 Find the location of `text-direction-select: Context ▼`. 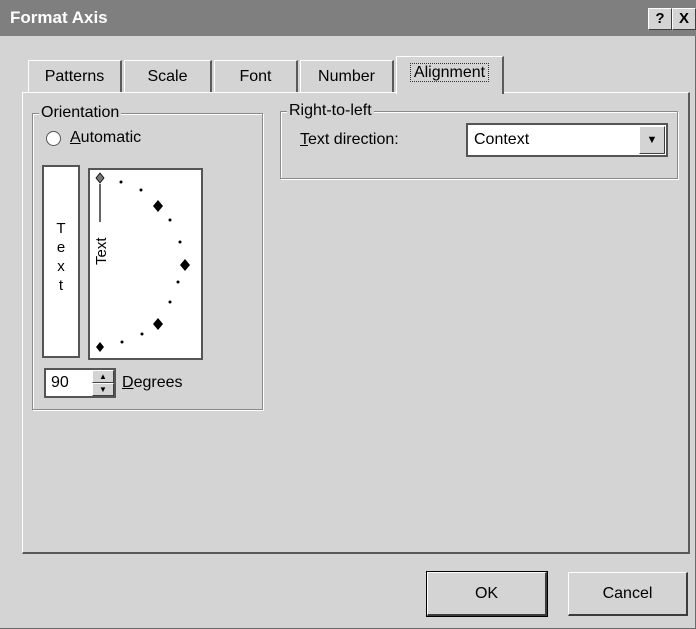

text-direction-select: Context ▼ is located at coordinates (567, 140).